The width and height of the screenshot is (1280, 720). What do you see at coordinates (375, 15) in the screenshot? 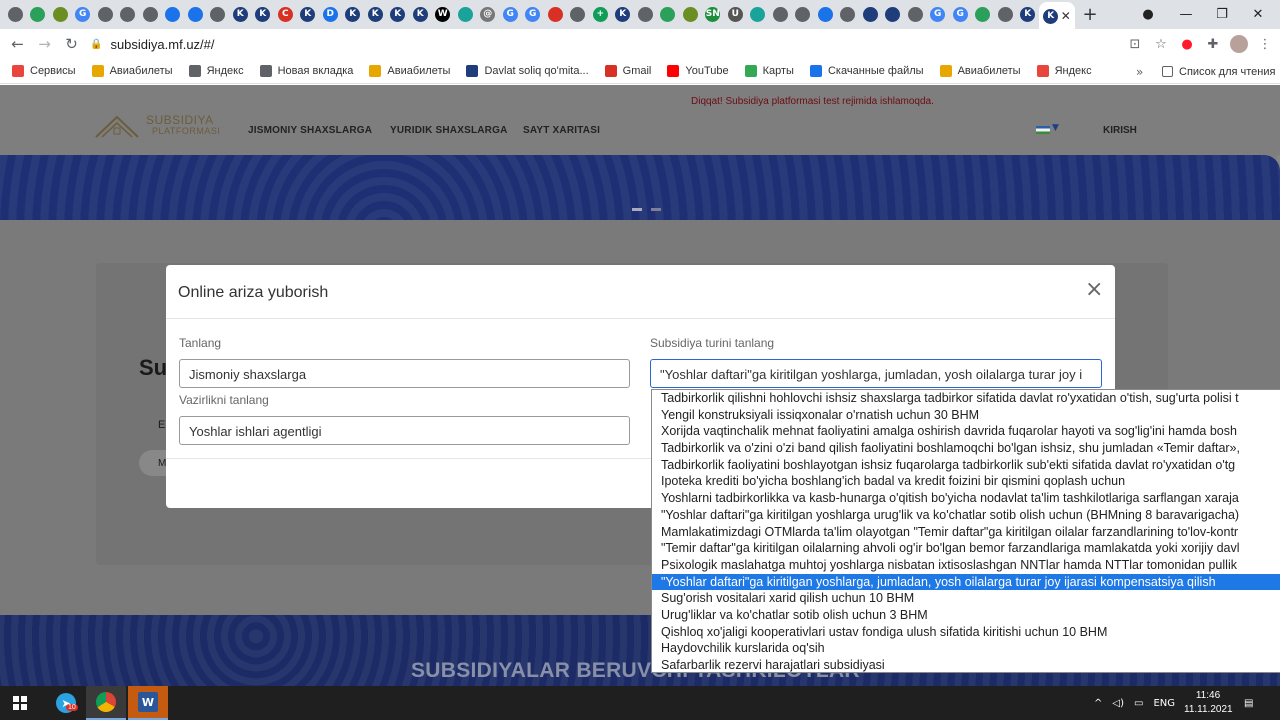
I see `tab-17: K` at bounding box center [375, 15].